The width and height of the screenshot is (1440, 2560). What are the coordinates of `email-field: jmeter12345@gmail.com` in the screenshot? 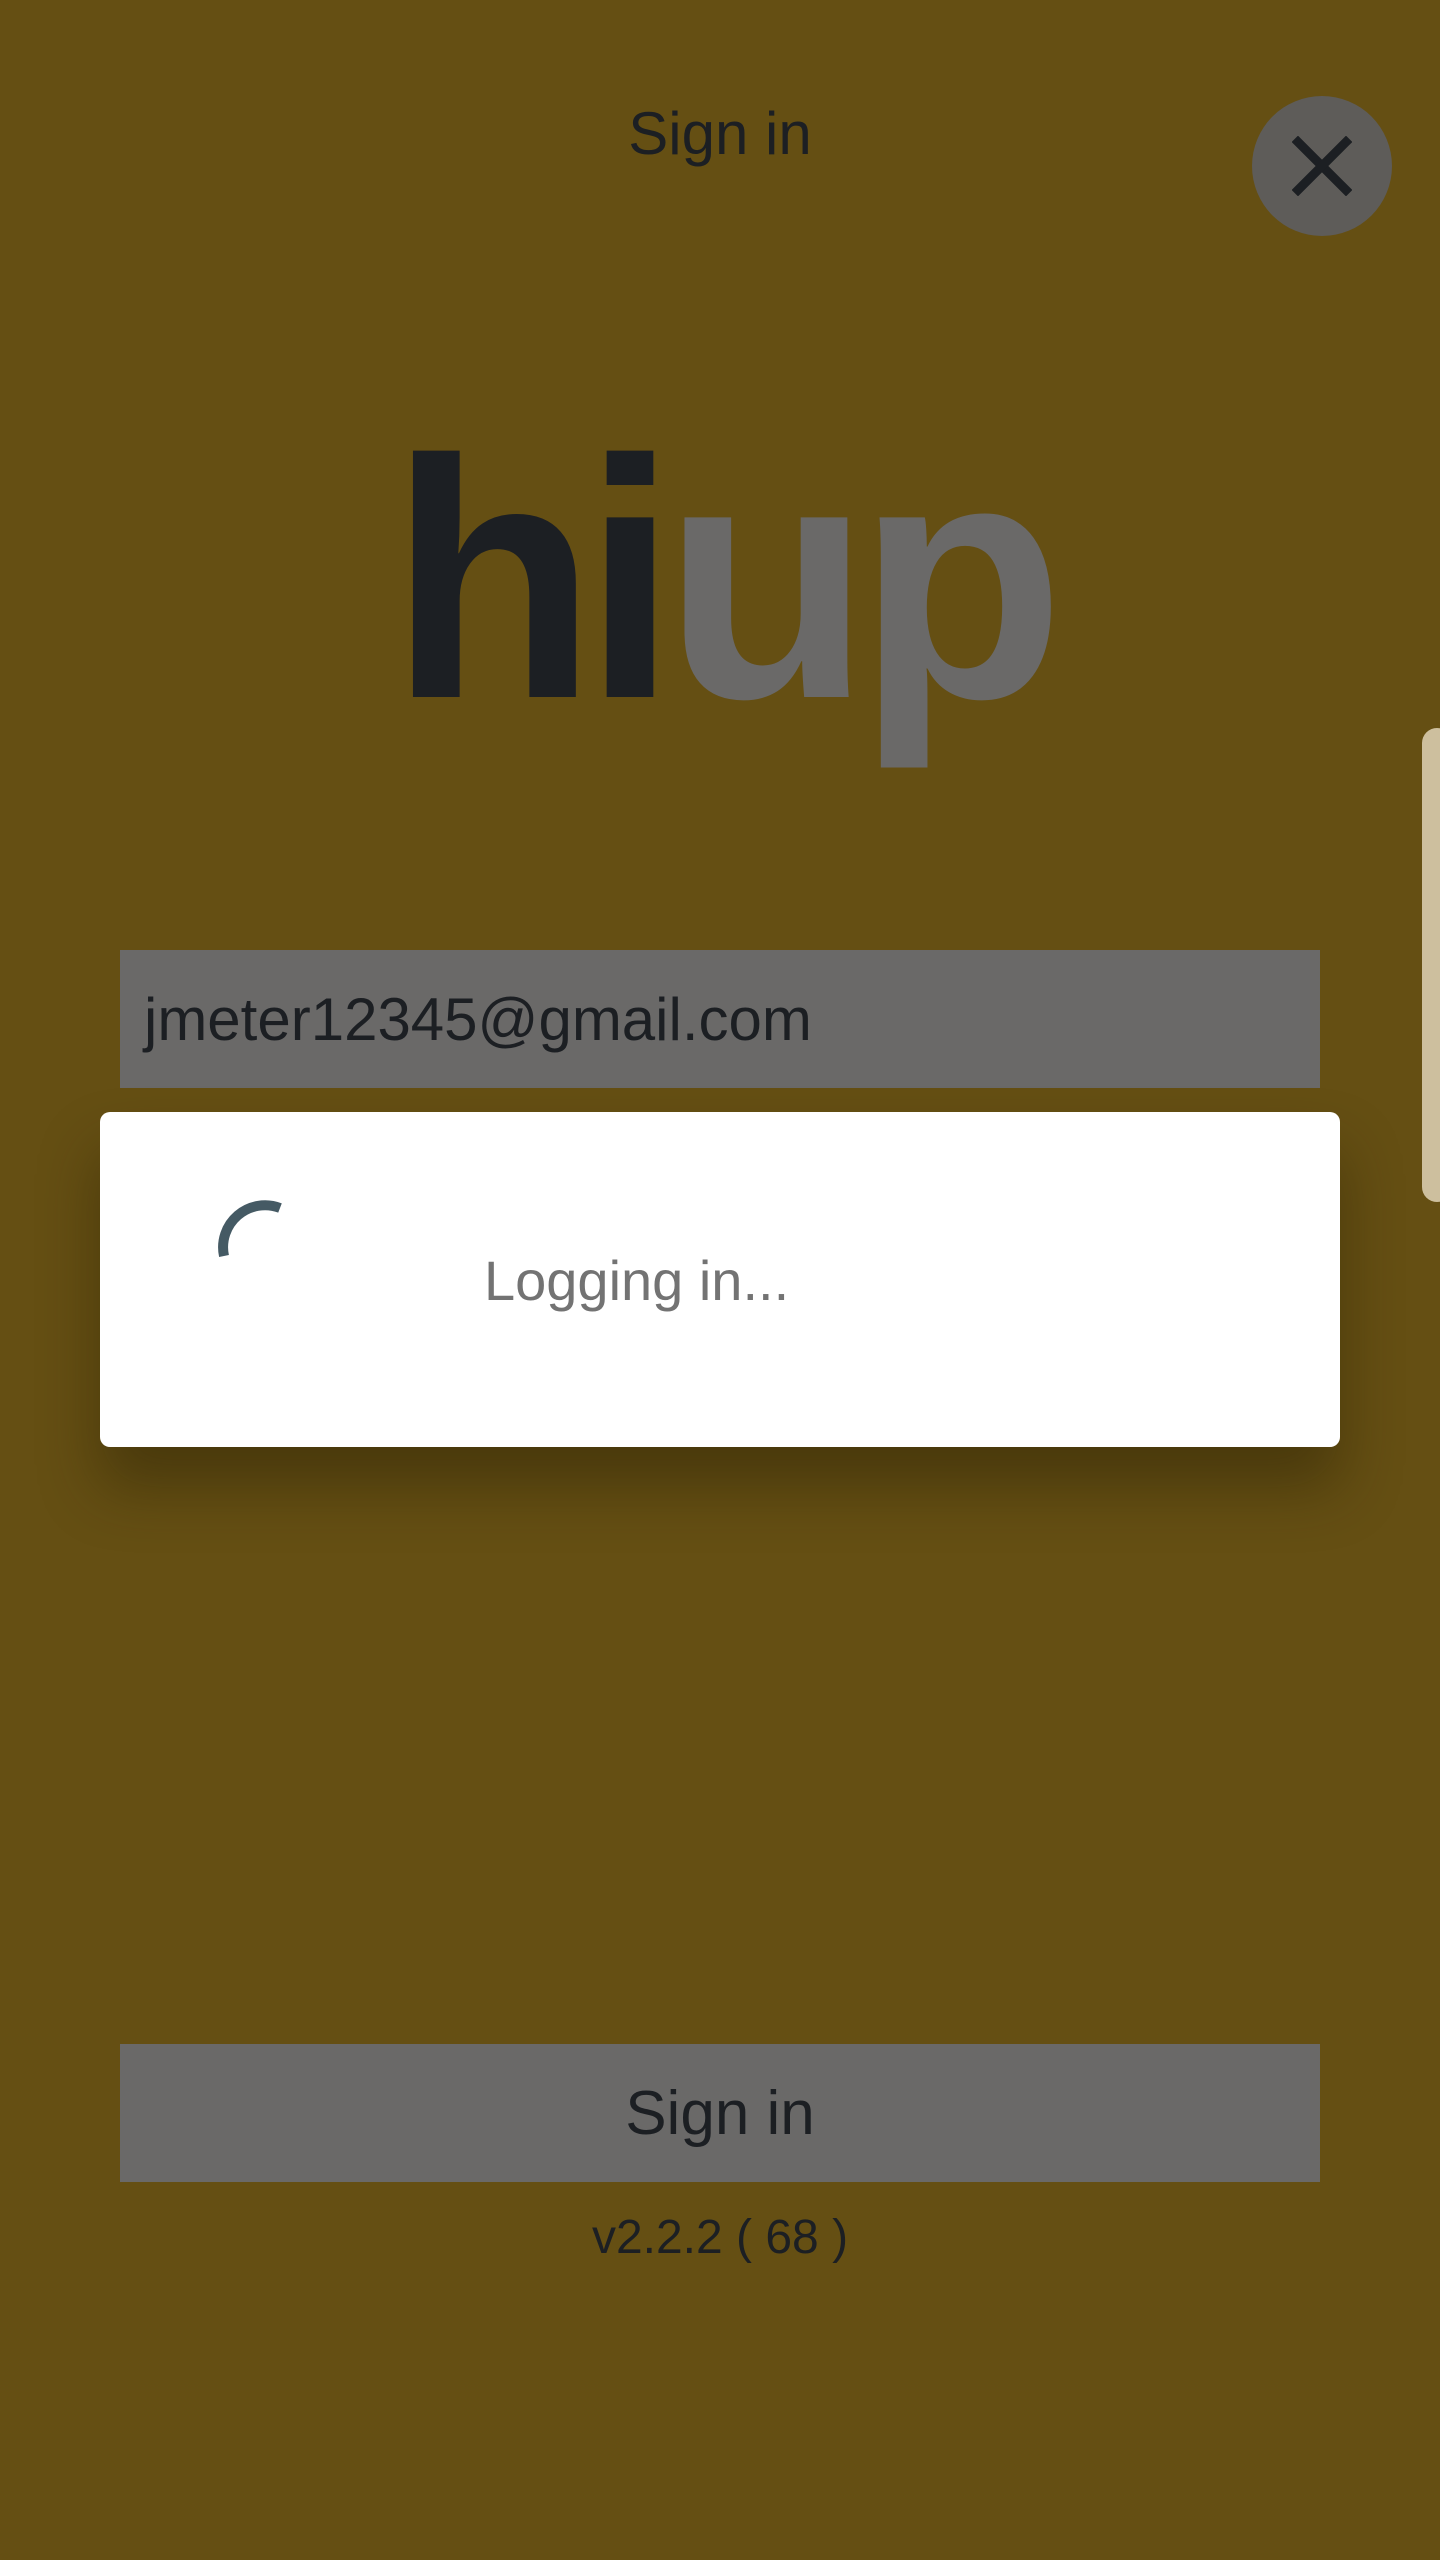 It's located at (720, 1019).